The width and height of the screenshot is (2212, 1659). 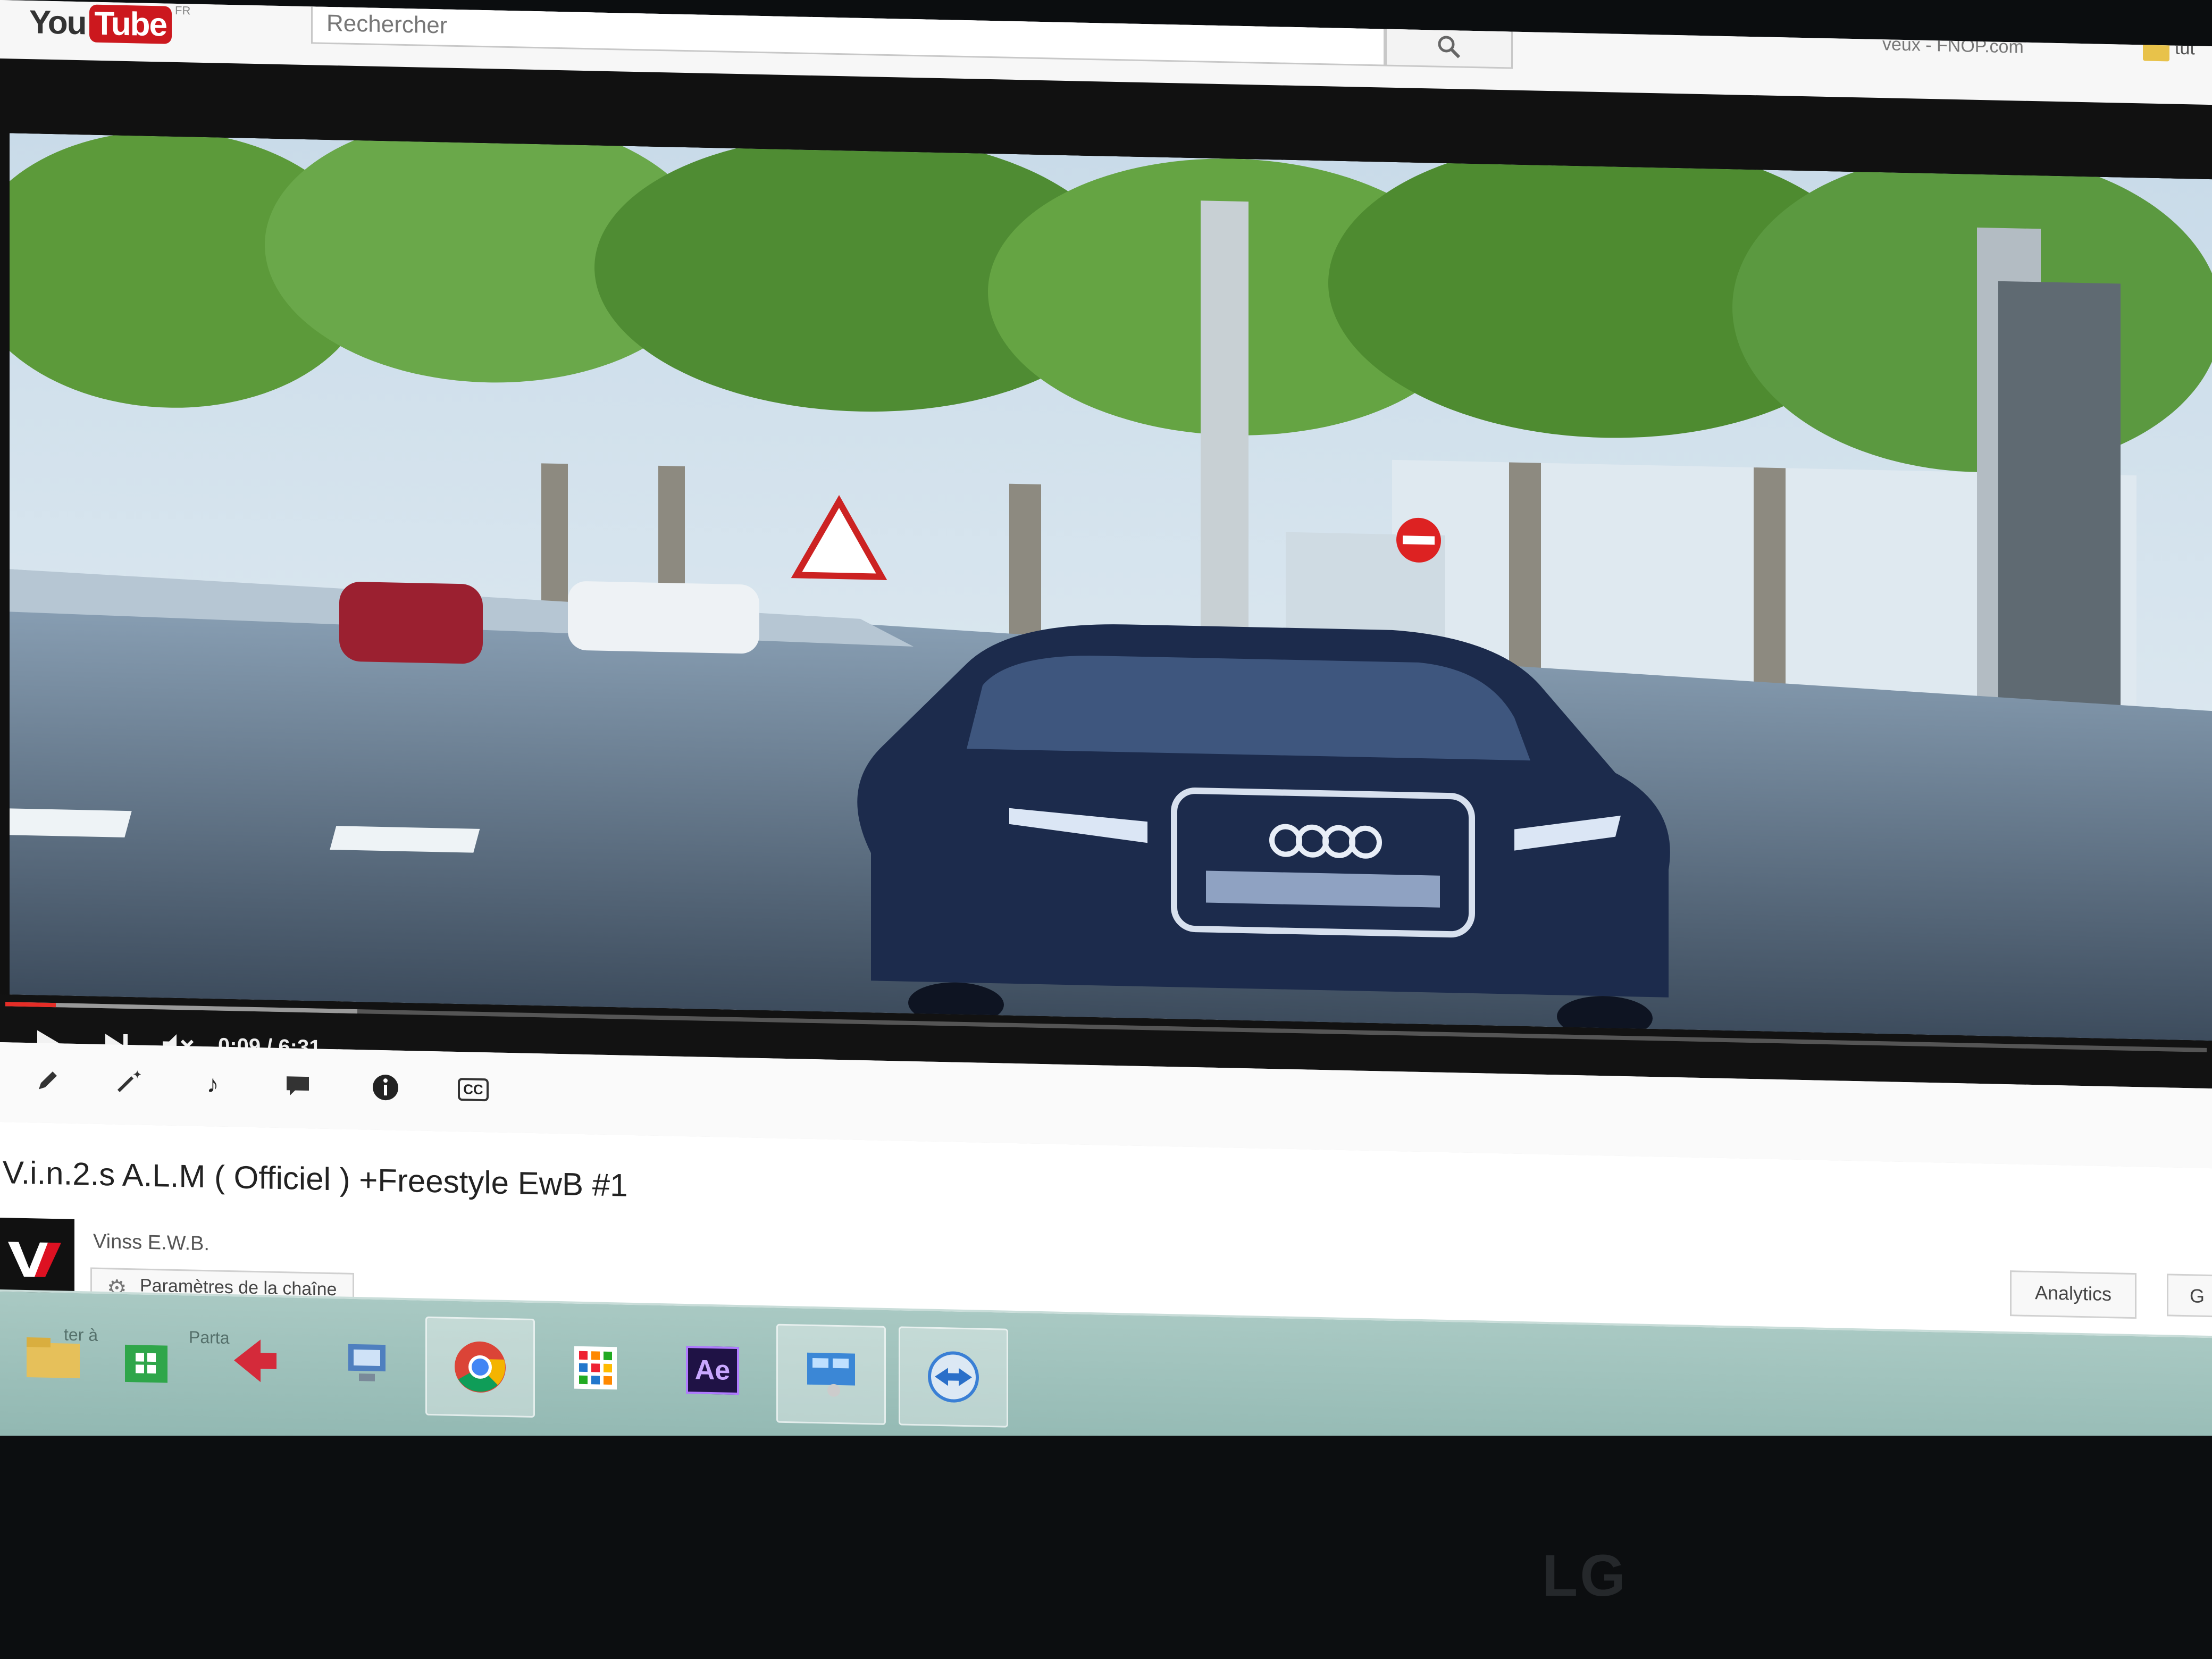 What do you see at coordinates (1106, 1547) in the screenshot?
I see `monitor-bezel` at bounding box center [1106, 1547].